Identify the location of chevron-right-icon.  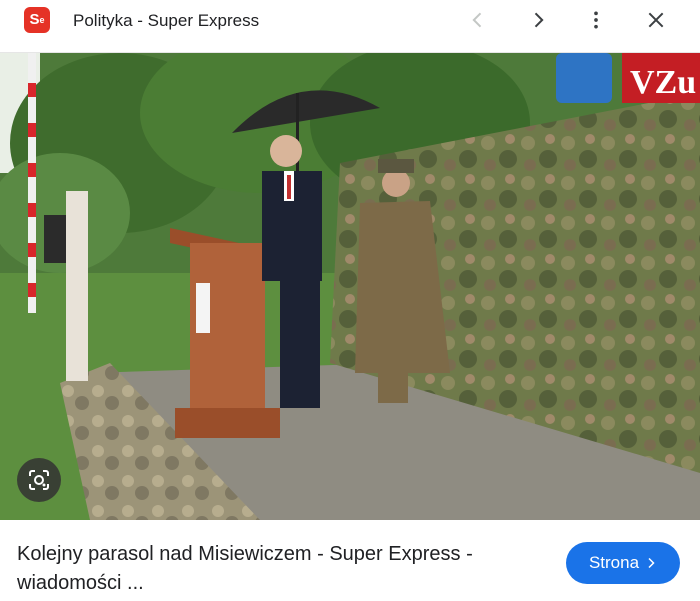
(539, 20).